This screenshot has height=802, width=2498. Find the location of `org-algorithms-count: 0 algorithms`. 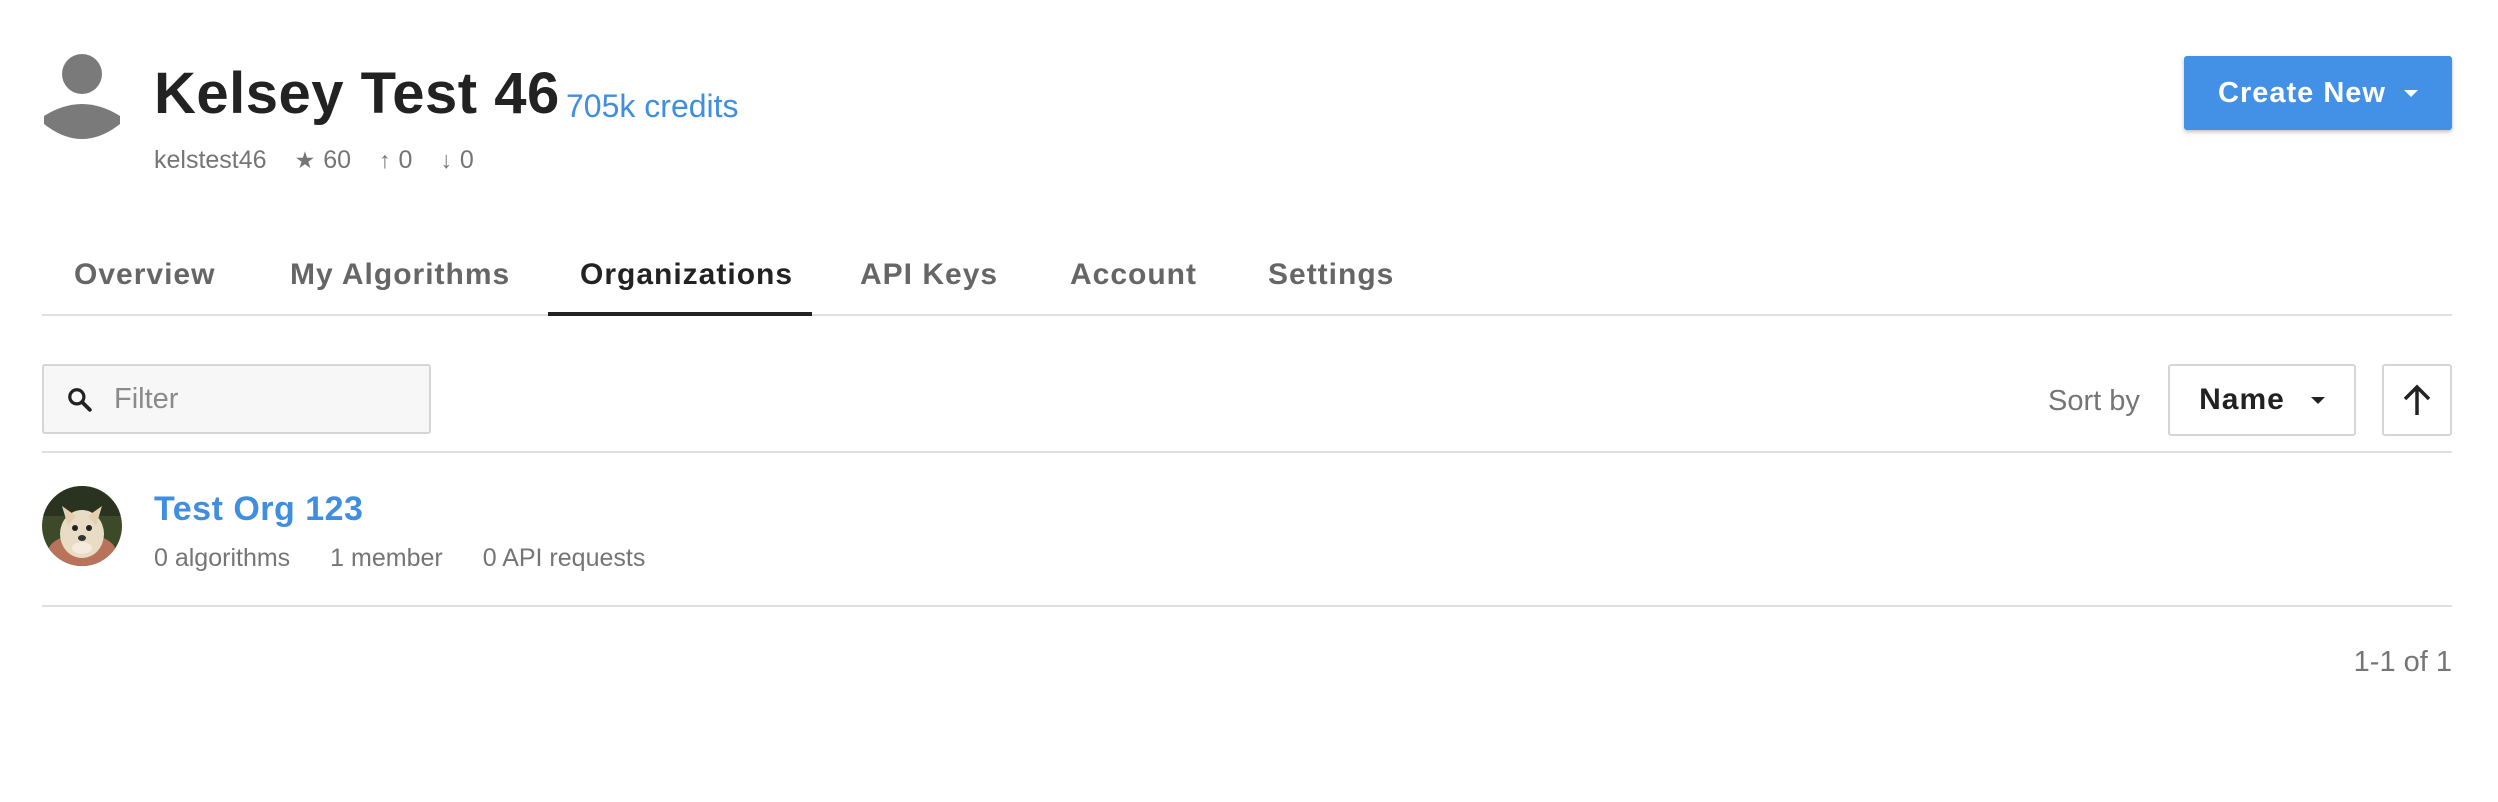

org-algorithms-count: 0 algorithms is located at coordinates (222, 558).